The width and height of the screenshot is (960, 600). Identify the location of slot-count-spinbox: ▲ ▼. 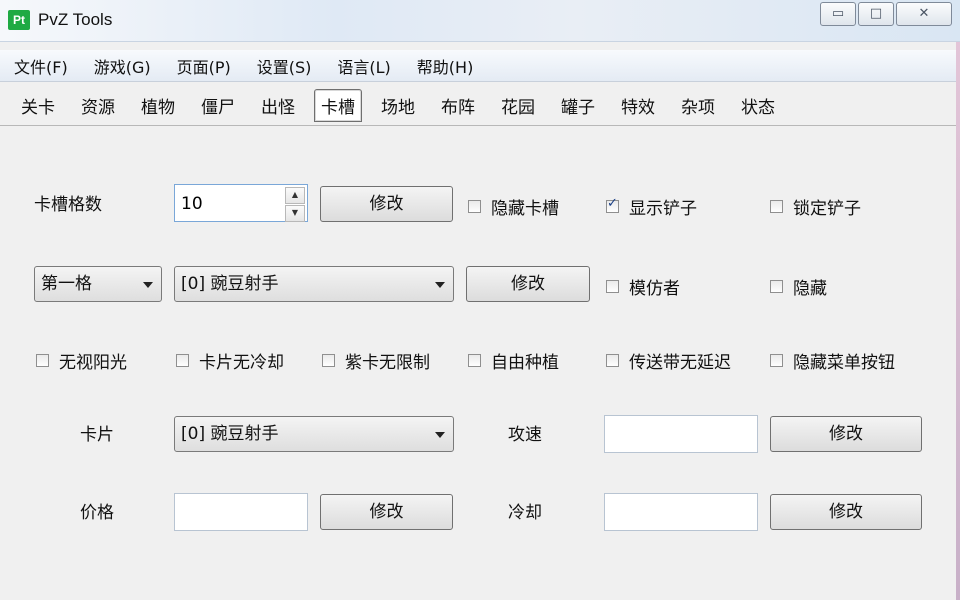
(241, 203).